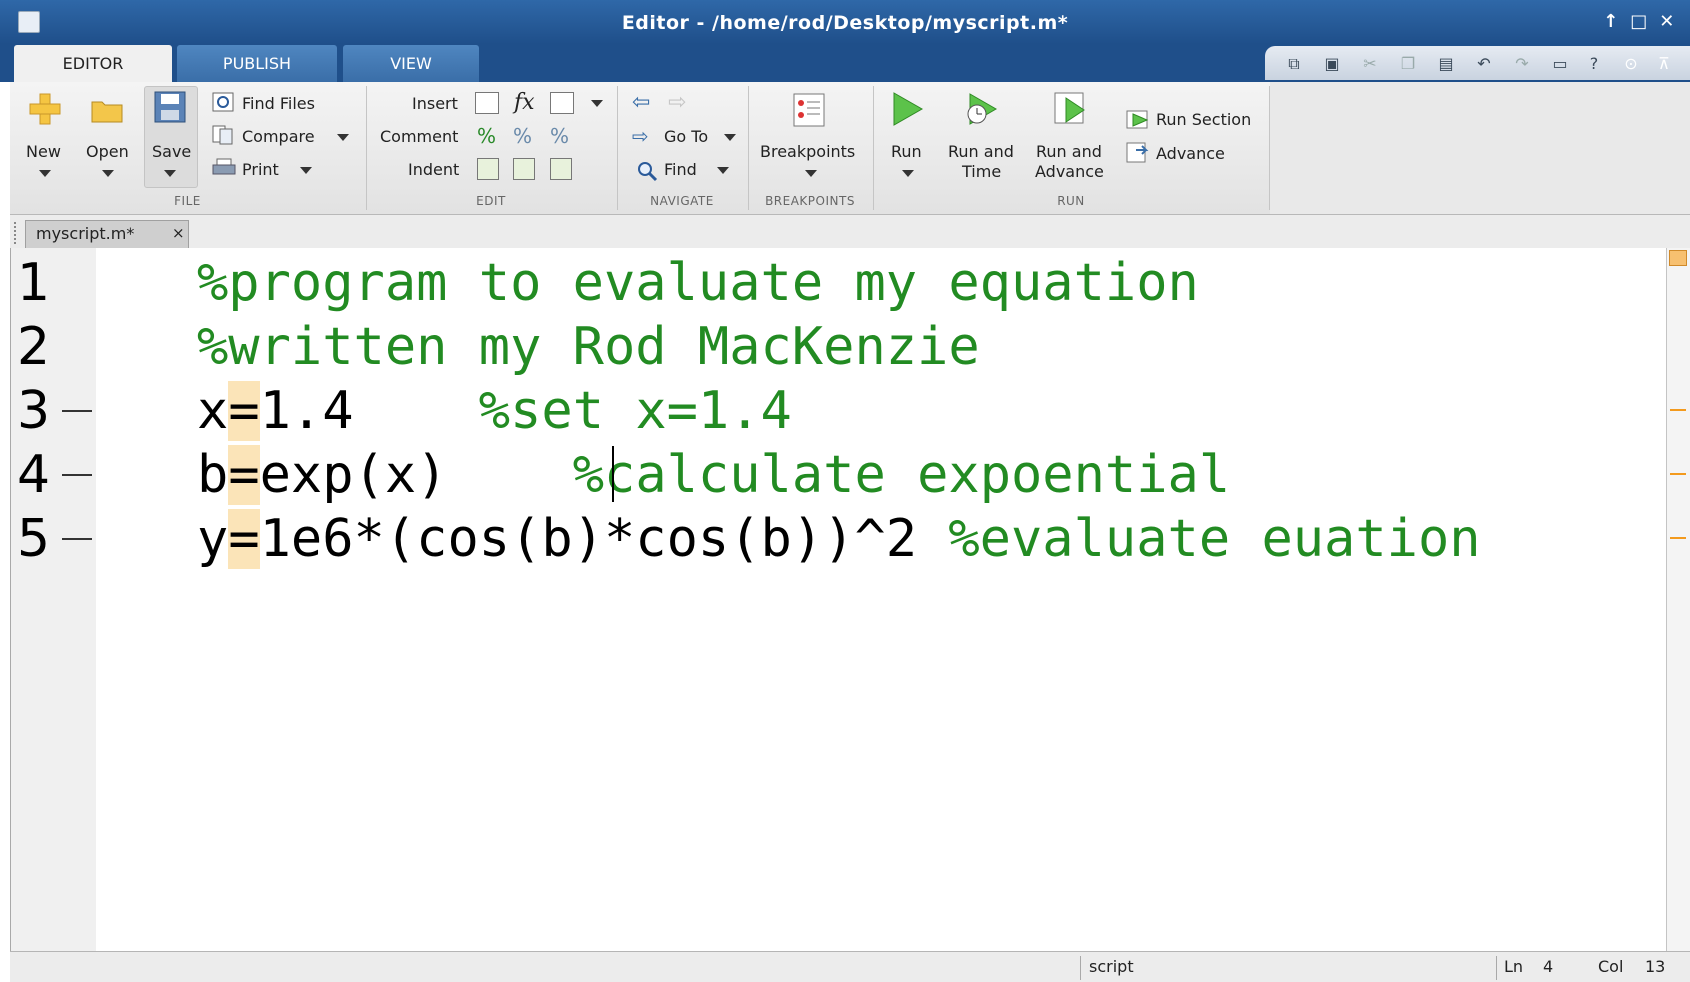  I want to click on open-dropdown-arrow, so click(108, 173).